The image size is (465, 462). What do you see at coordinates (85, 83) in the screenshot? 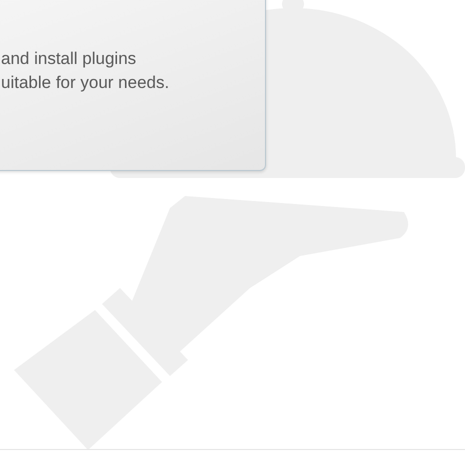
I see `card-text: uitable for your needs.` at bounding box center [85, 83].